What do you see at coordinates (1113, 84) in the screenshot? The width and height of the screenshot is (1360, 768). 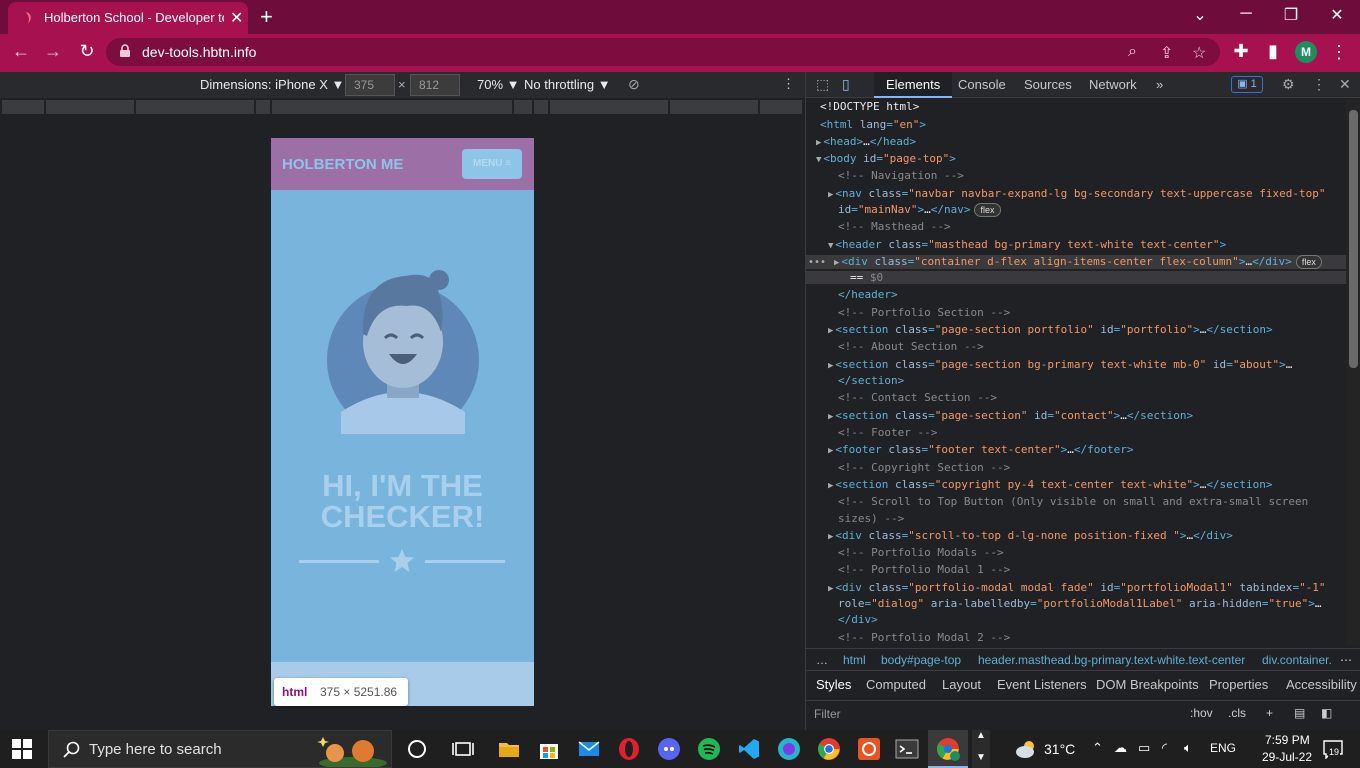 I see `tab-network: Network` at bounding box center [1113, 84].